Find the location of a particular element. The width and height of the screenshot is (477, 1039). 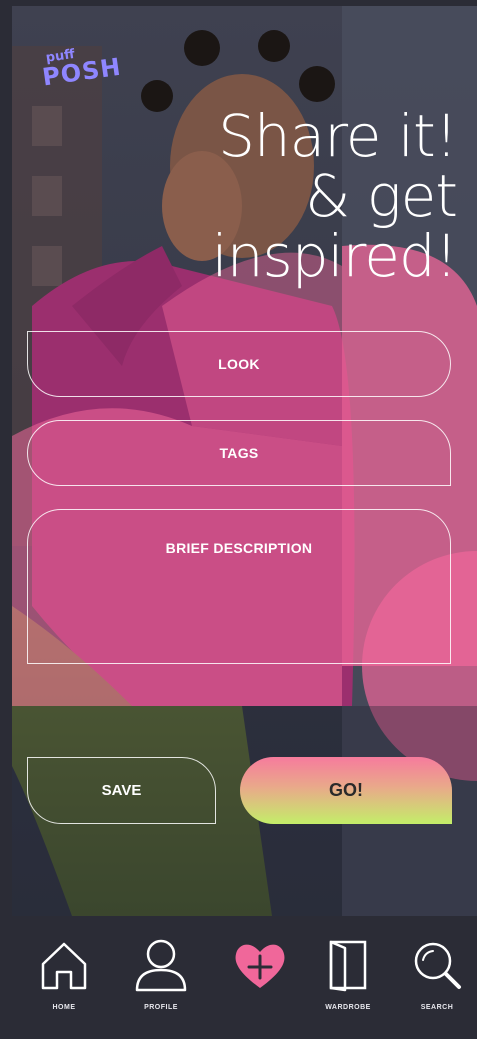

nav-profile: PROFILE is located at coordinates (161, 974).